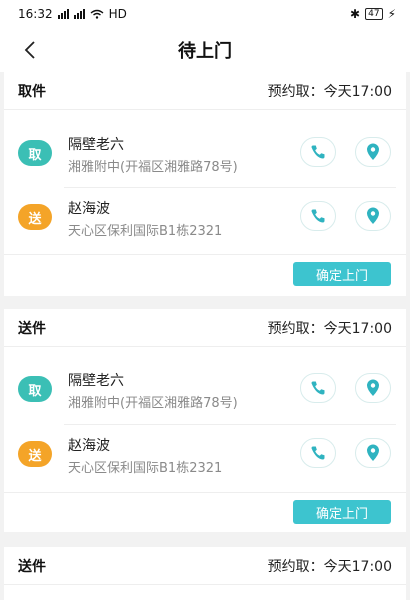  Describe the element at coordinates (35, 14) in the screenshot. I see `status-time: 16:32` at that location.